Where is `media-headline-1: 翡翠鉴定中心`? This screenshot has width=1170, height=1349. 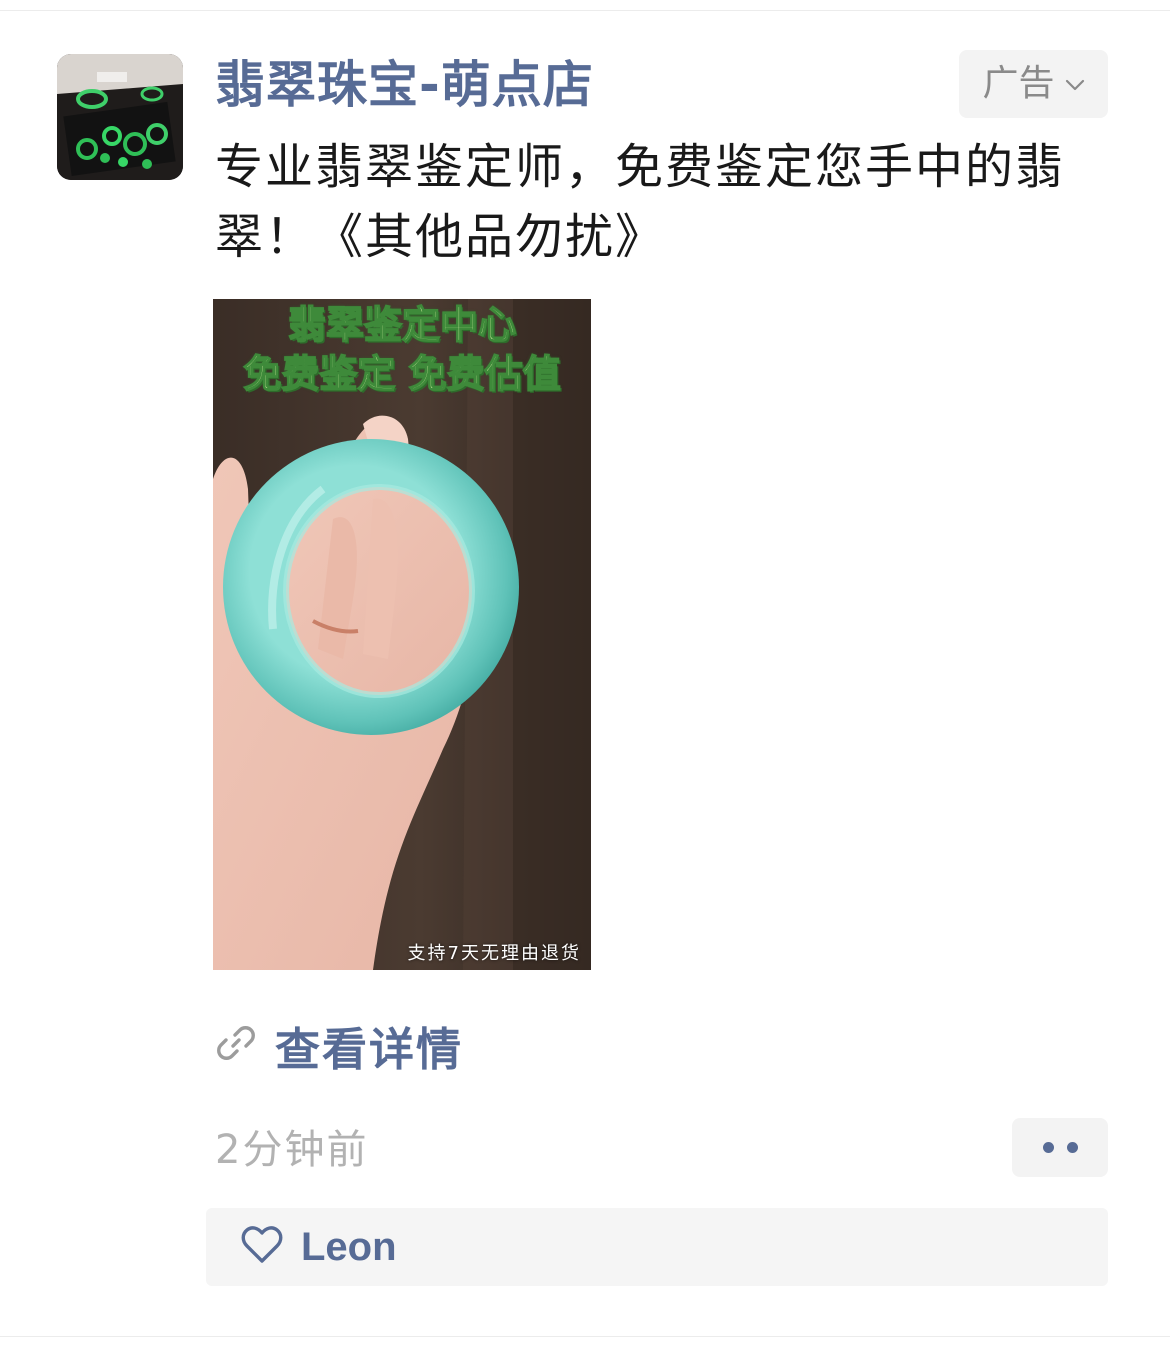 media-headline-1: 翡翠鉴定中心 is located at coordinates (402, 325).